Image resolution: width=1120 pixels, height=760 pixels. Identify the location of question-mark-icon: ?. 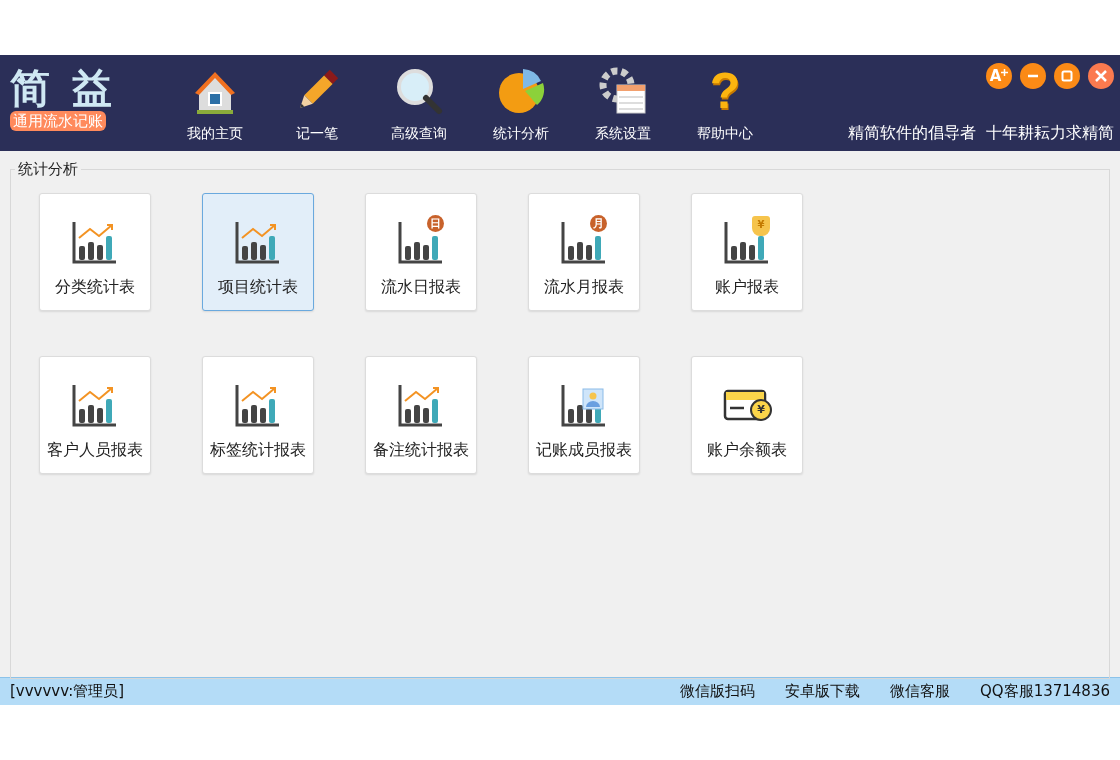
(725, 91).